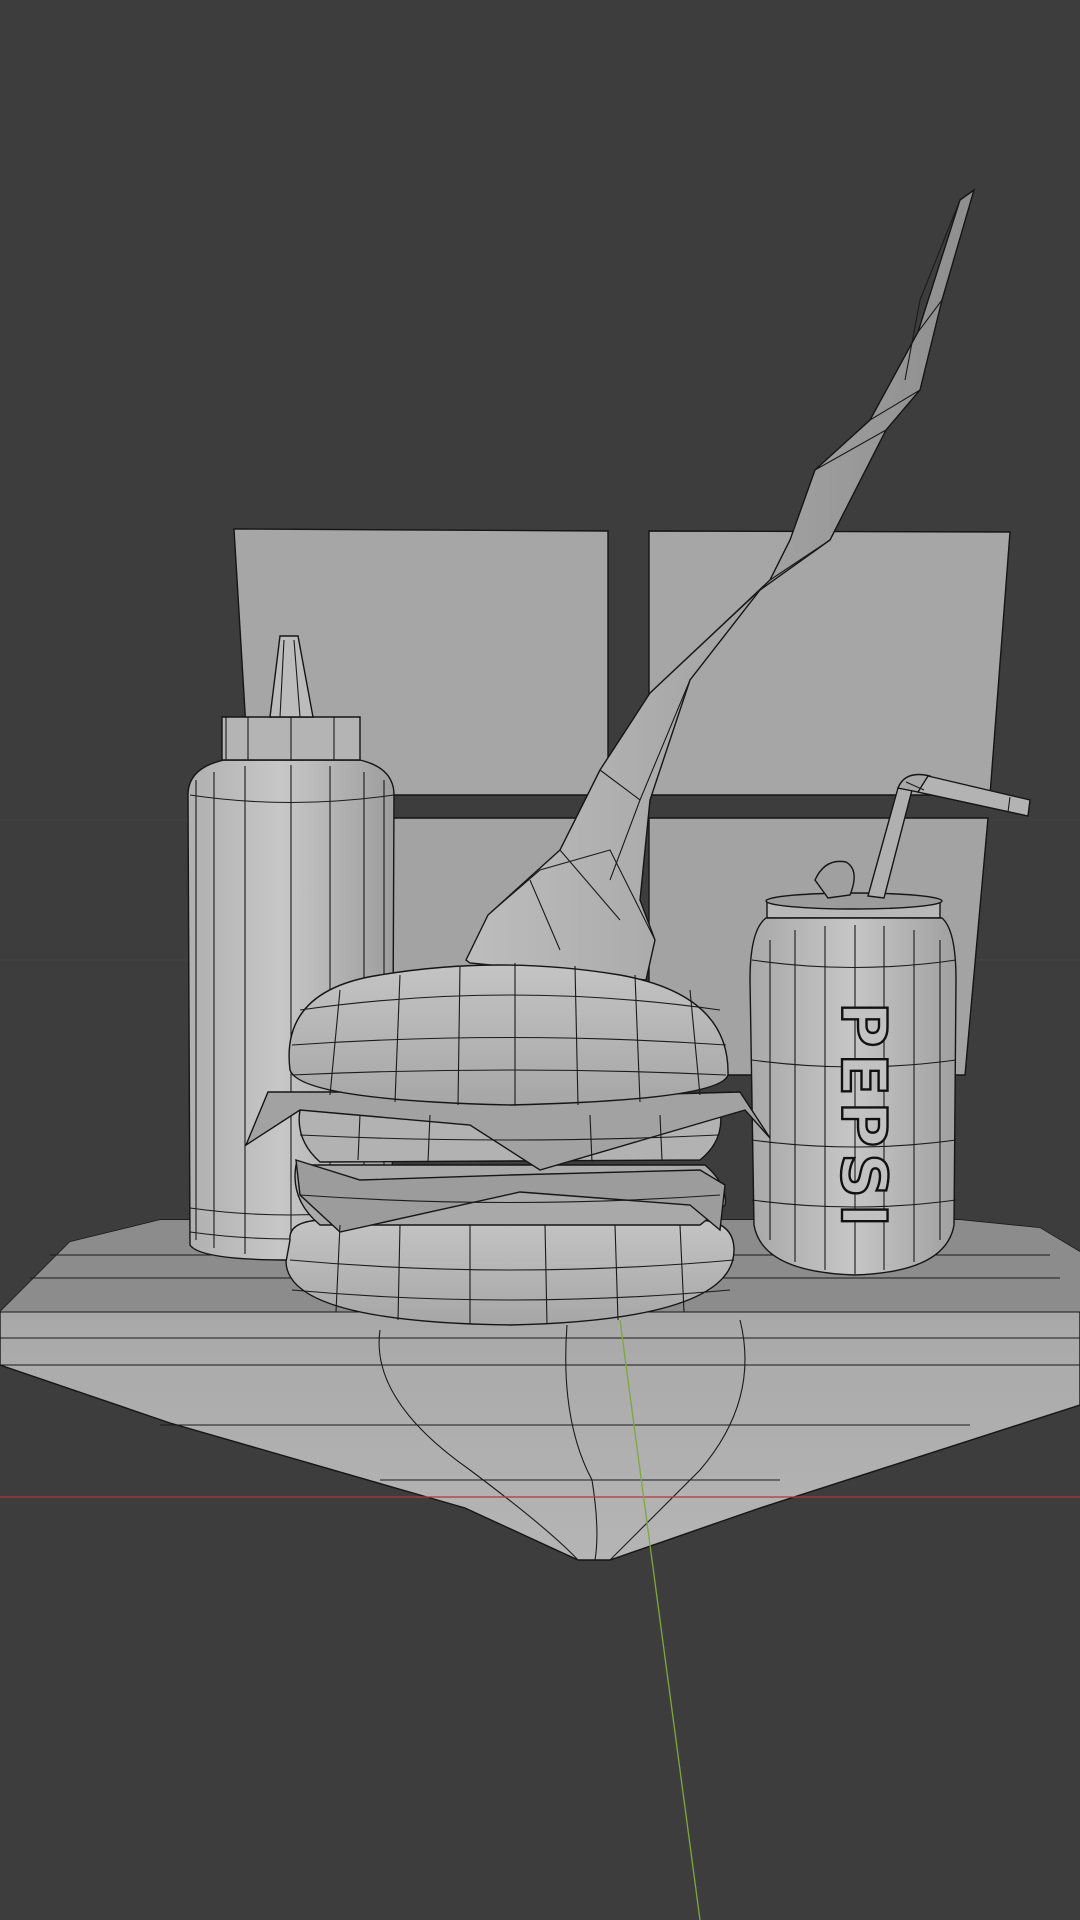 This screenshot has height=1920, width=1080. Describe the element at coordinates (863, 1117) in the screenshot. I see `can-label: PEPSI` at that location.